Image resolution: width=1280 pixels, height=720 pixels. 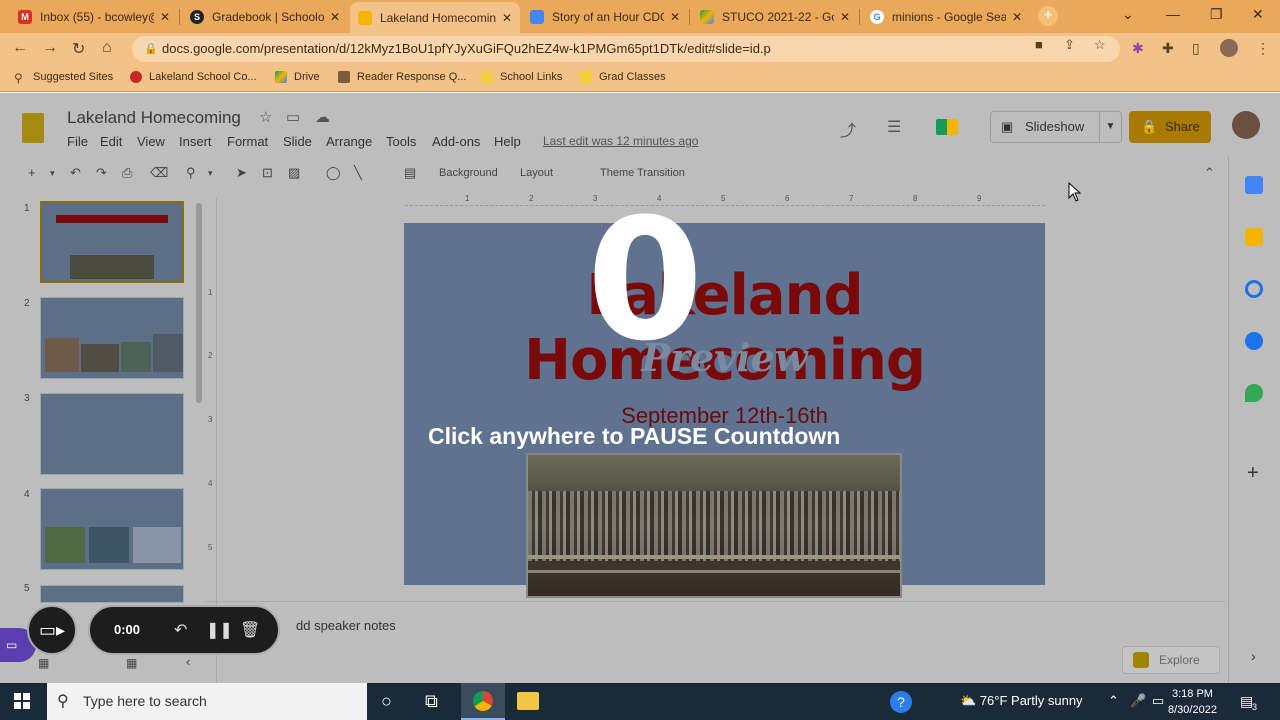 What do you see at coordinates (1192, 702) in the screenshot?
I see `system-clock: 3:18 PM 8/30/2022` at bounding box center [1192, 702].